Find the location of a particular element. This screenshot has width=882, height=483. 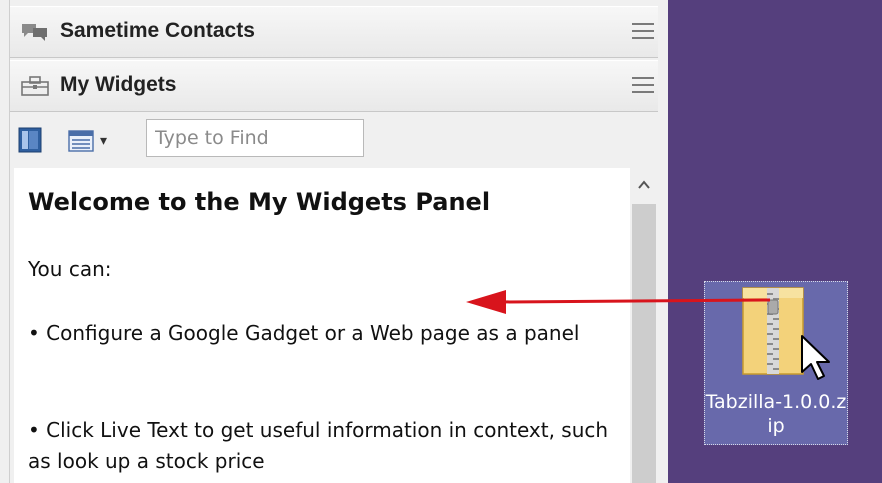

widgets-toolbar: ▾ is located at coordinates (339, 140).